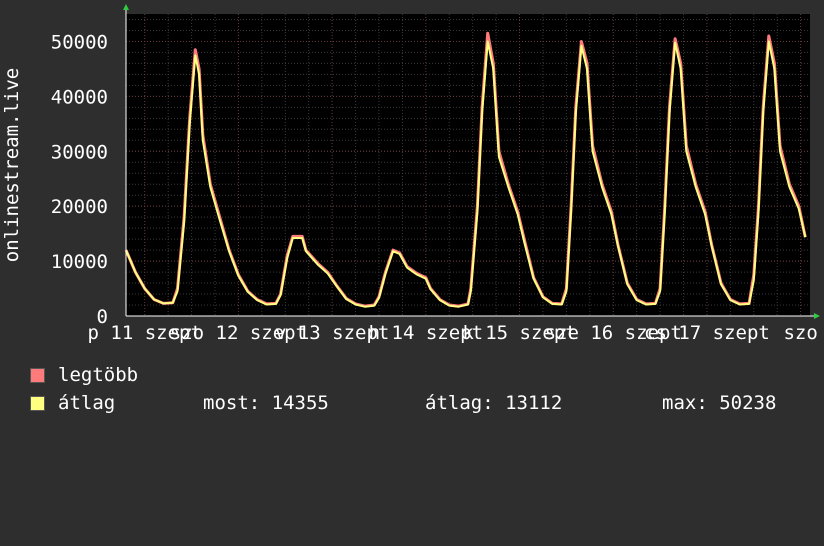 The width and height of the screenshot is (824, 546). I want to click on y-tick-label: 40000, so click(79, 97).